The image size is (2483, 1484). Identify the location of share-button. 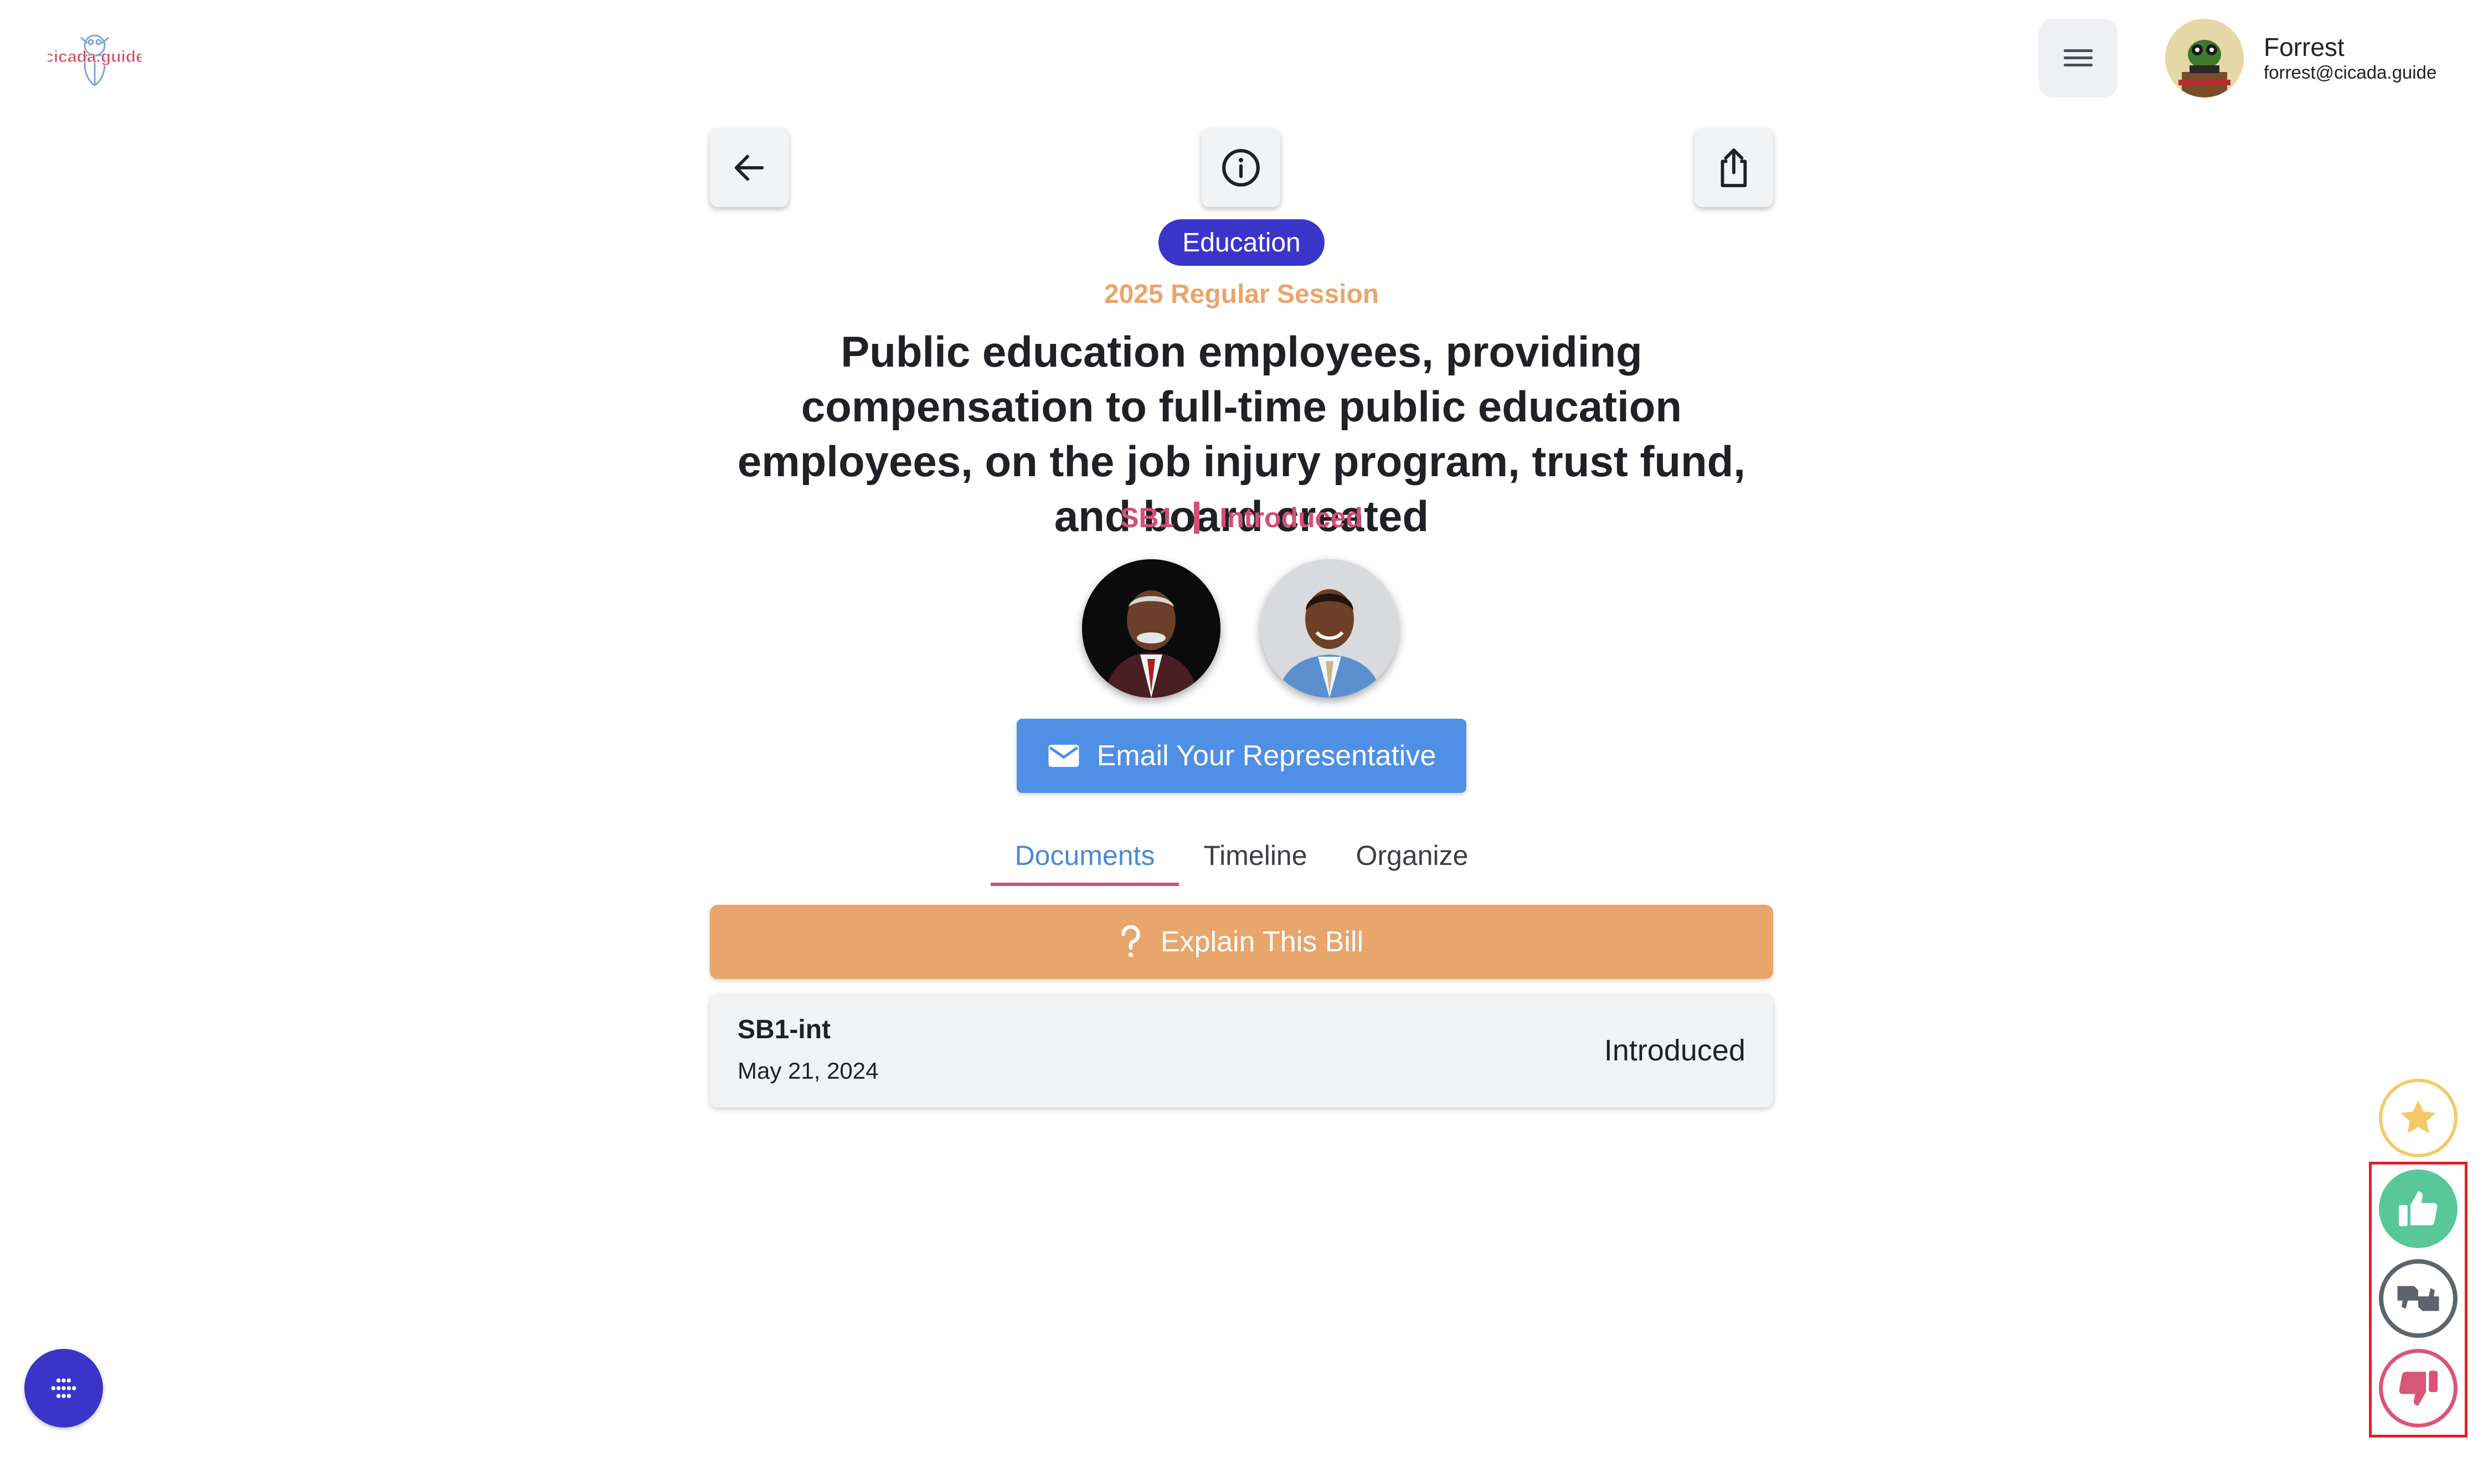
(1733, 167).